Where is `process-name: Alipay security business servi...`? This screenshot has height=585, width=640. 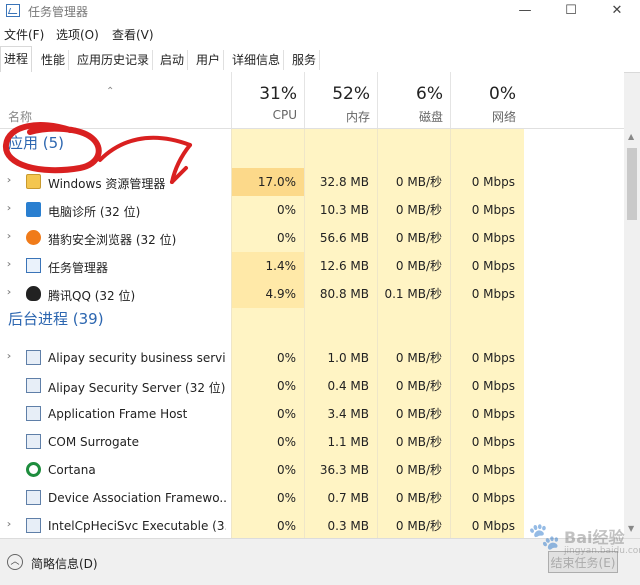 process-name: Alipay security business servi... is located at coordinates (137, 358).